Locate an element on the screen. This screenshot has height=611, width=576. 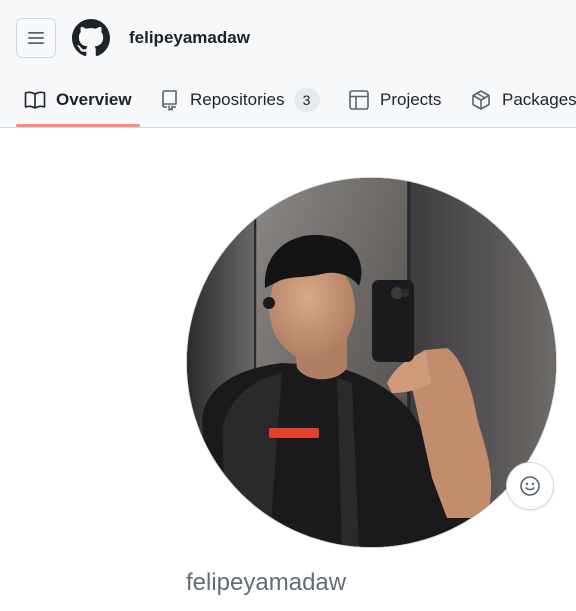
smiley-icon is located at coordinates (530, 486).